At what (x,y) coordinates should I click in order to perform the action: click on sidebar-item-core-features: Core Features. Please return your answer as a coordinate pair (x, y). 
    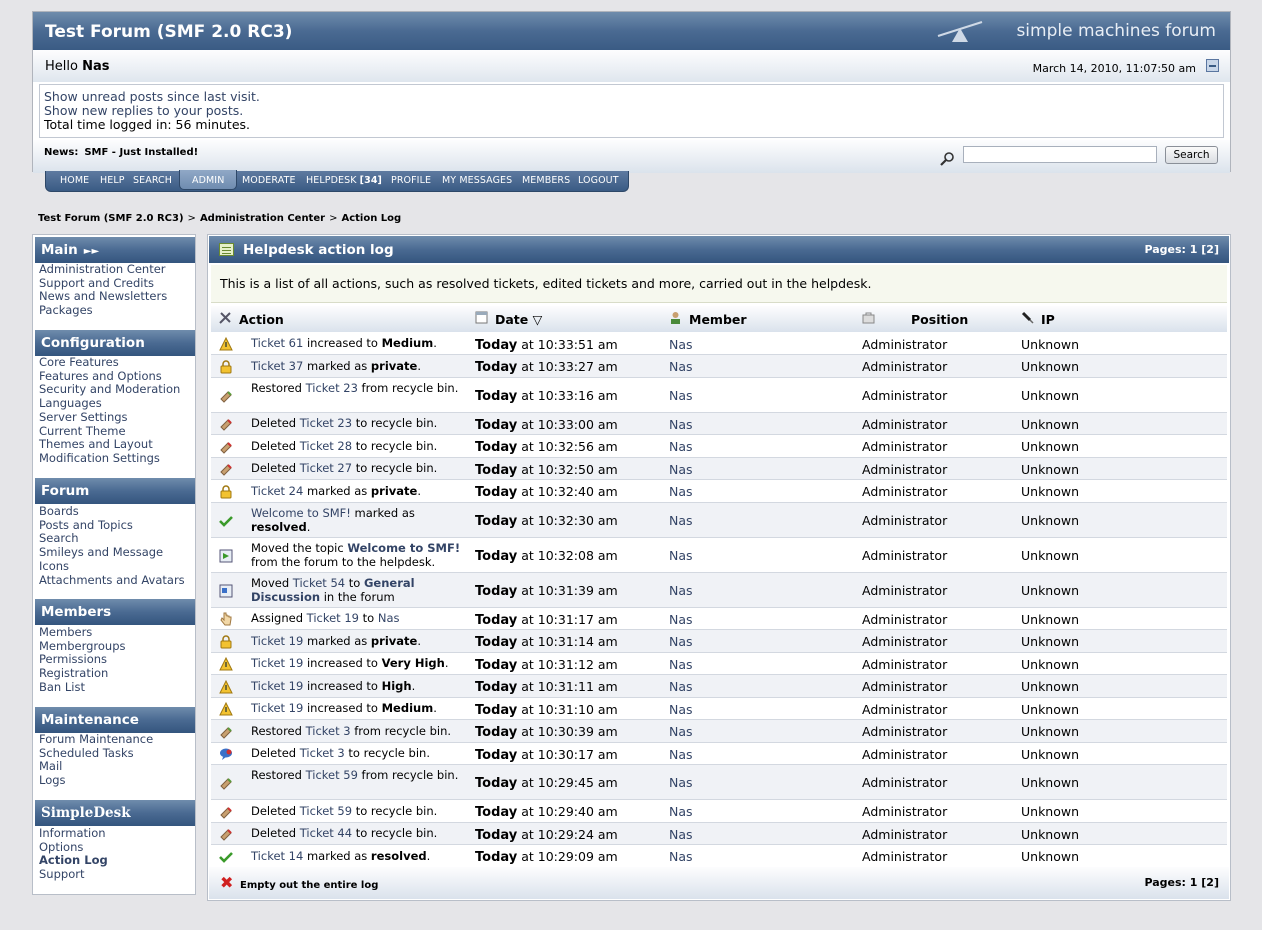
    Looking at the image, I should click on (109, 362).